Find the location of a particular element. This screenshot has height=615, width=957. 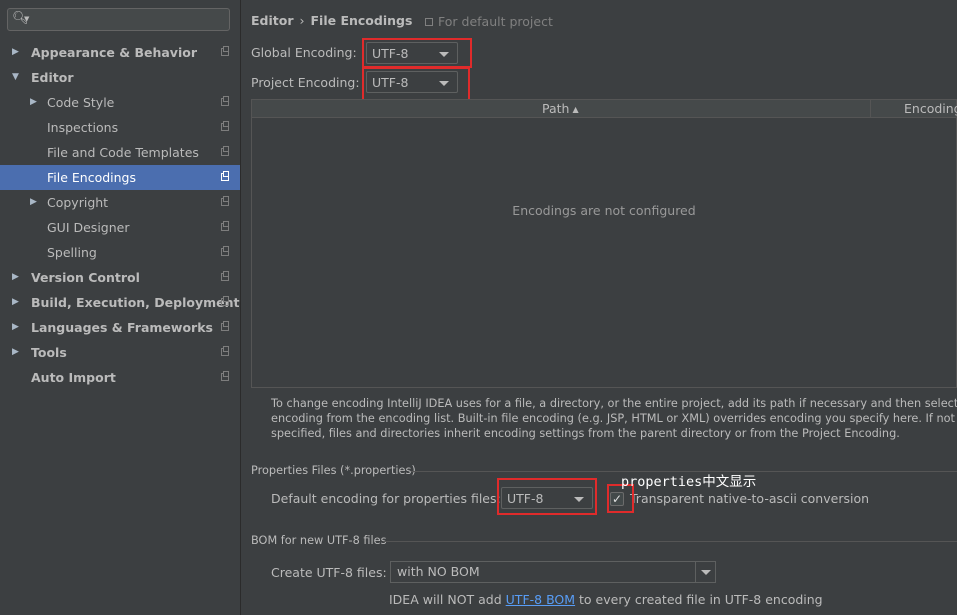

sidebar-item-label: Copyright is located at coordinates (78, 202).